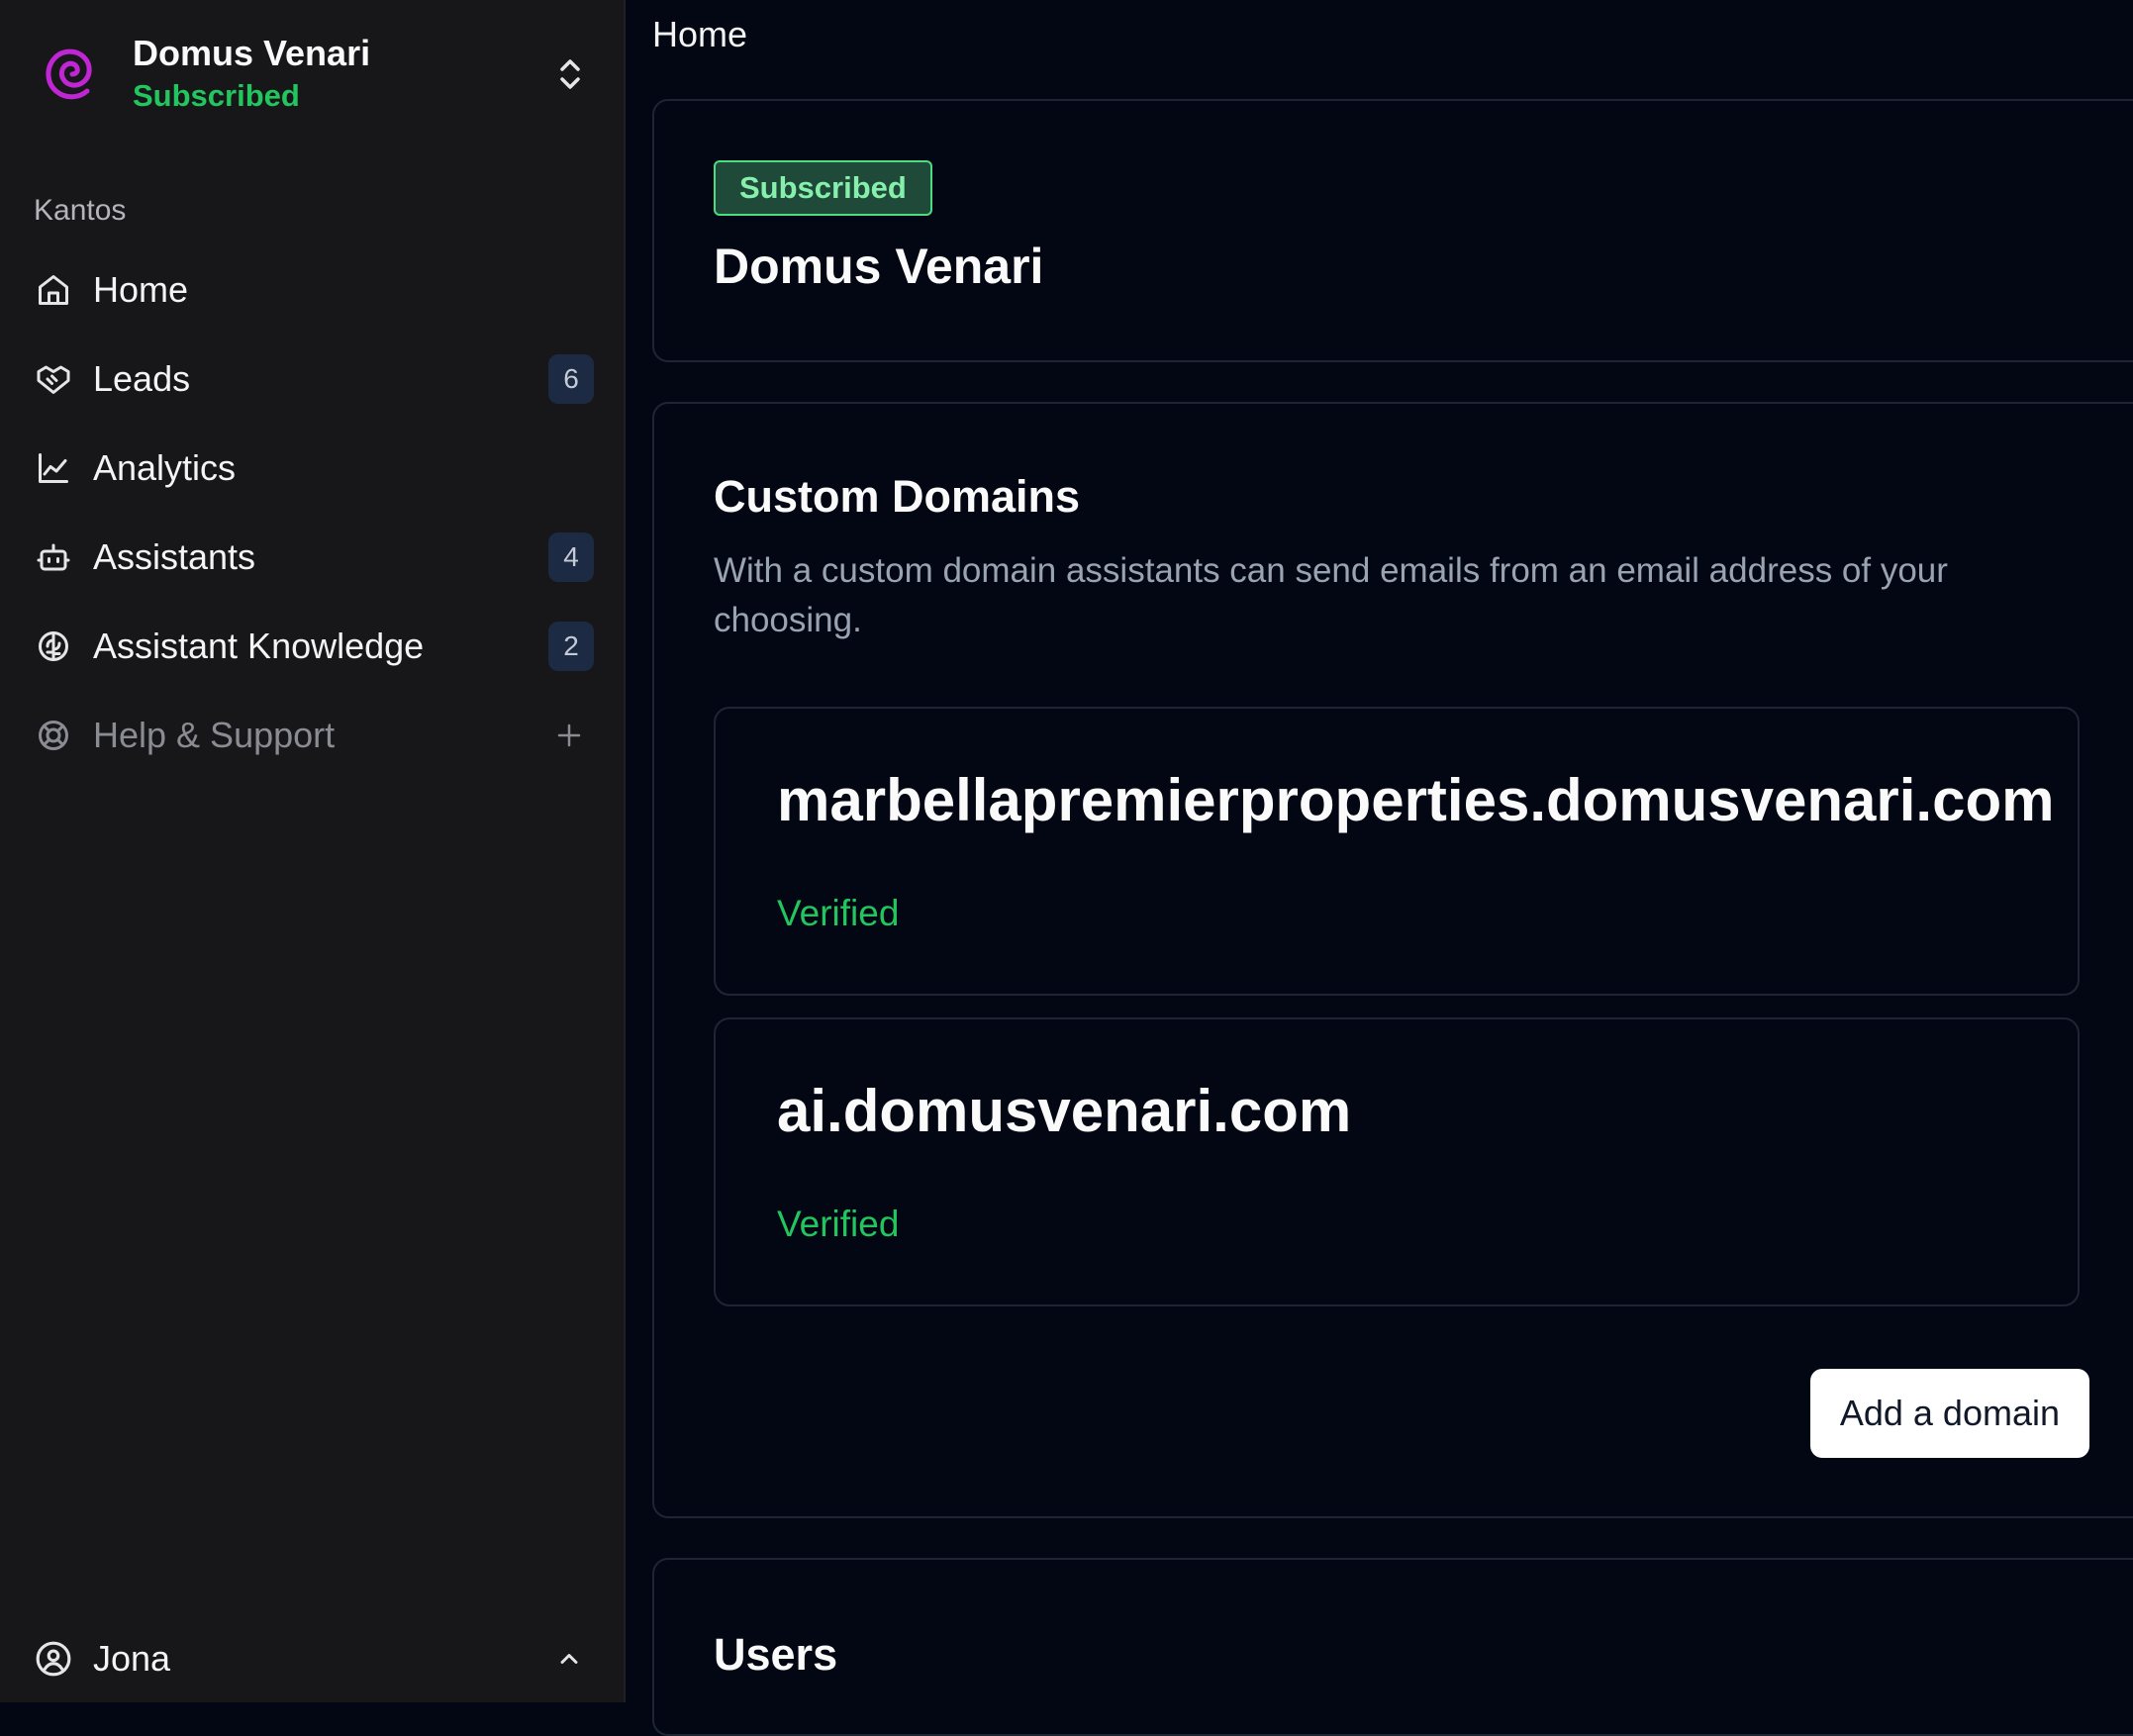 This screenshot has width=2133, height=1736. I want to click on life-buoy-icon, so click(53, 735).